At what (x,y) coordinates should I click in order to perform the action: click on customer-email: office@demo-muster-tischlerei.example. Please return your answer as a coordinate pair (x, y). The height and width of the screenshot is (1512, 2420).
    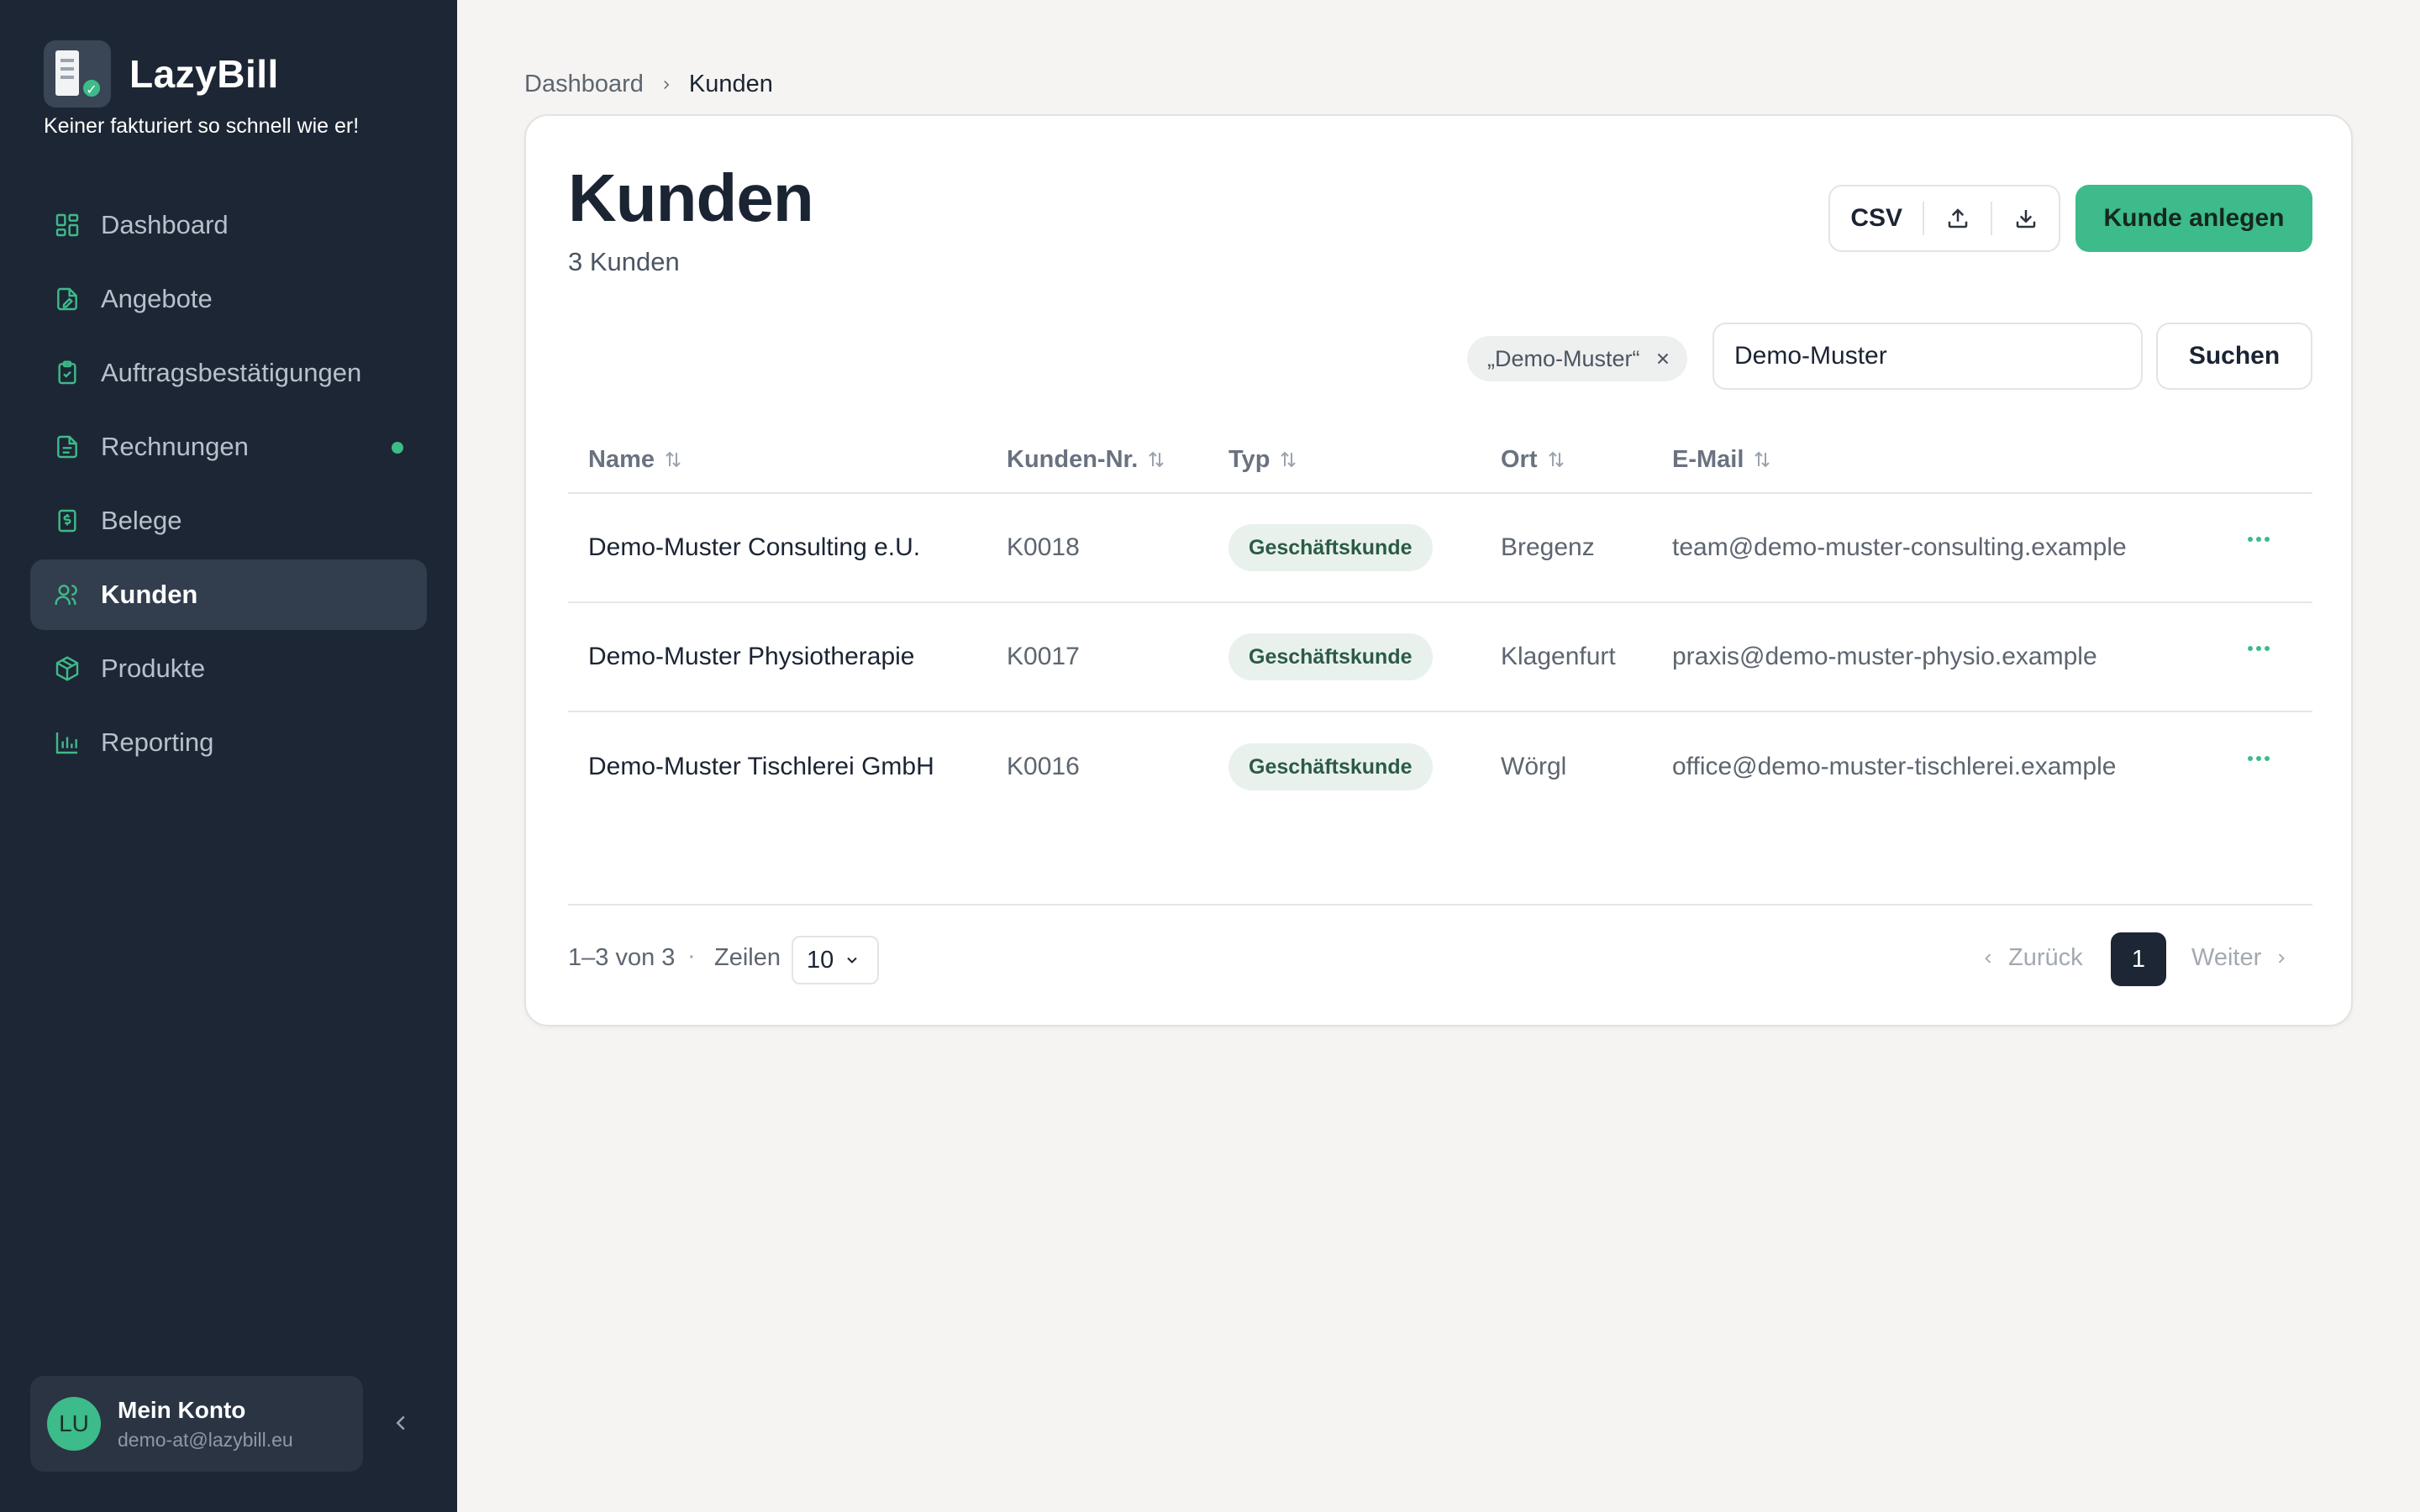
    Looking at the image, I should click on (1894, 766).